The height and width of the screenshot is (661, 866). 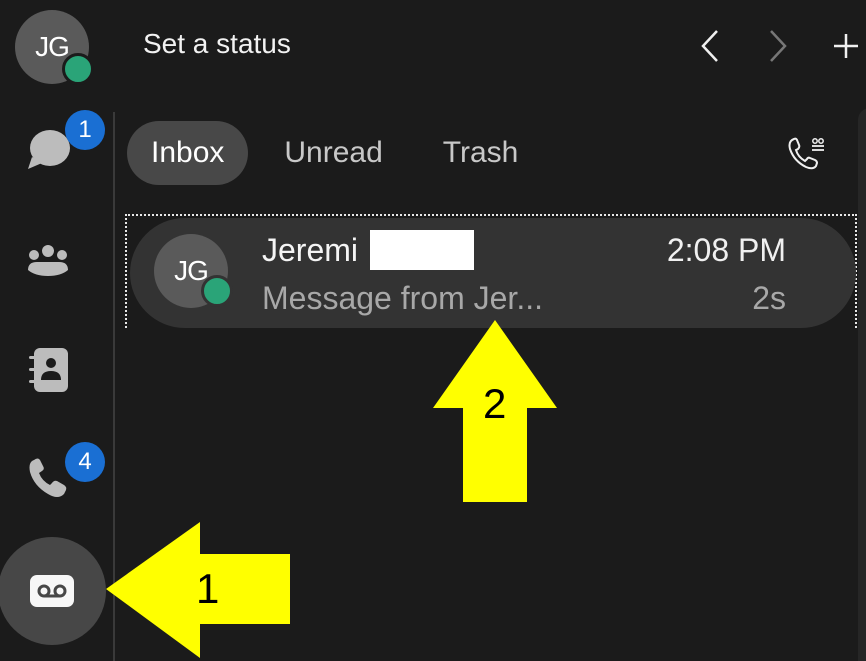 What do you see at coordinates (52, 46) in the screenshot?
I see `user-initials: JG` at bounding box center [52, 46].